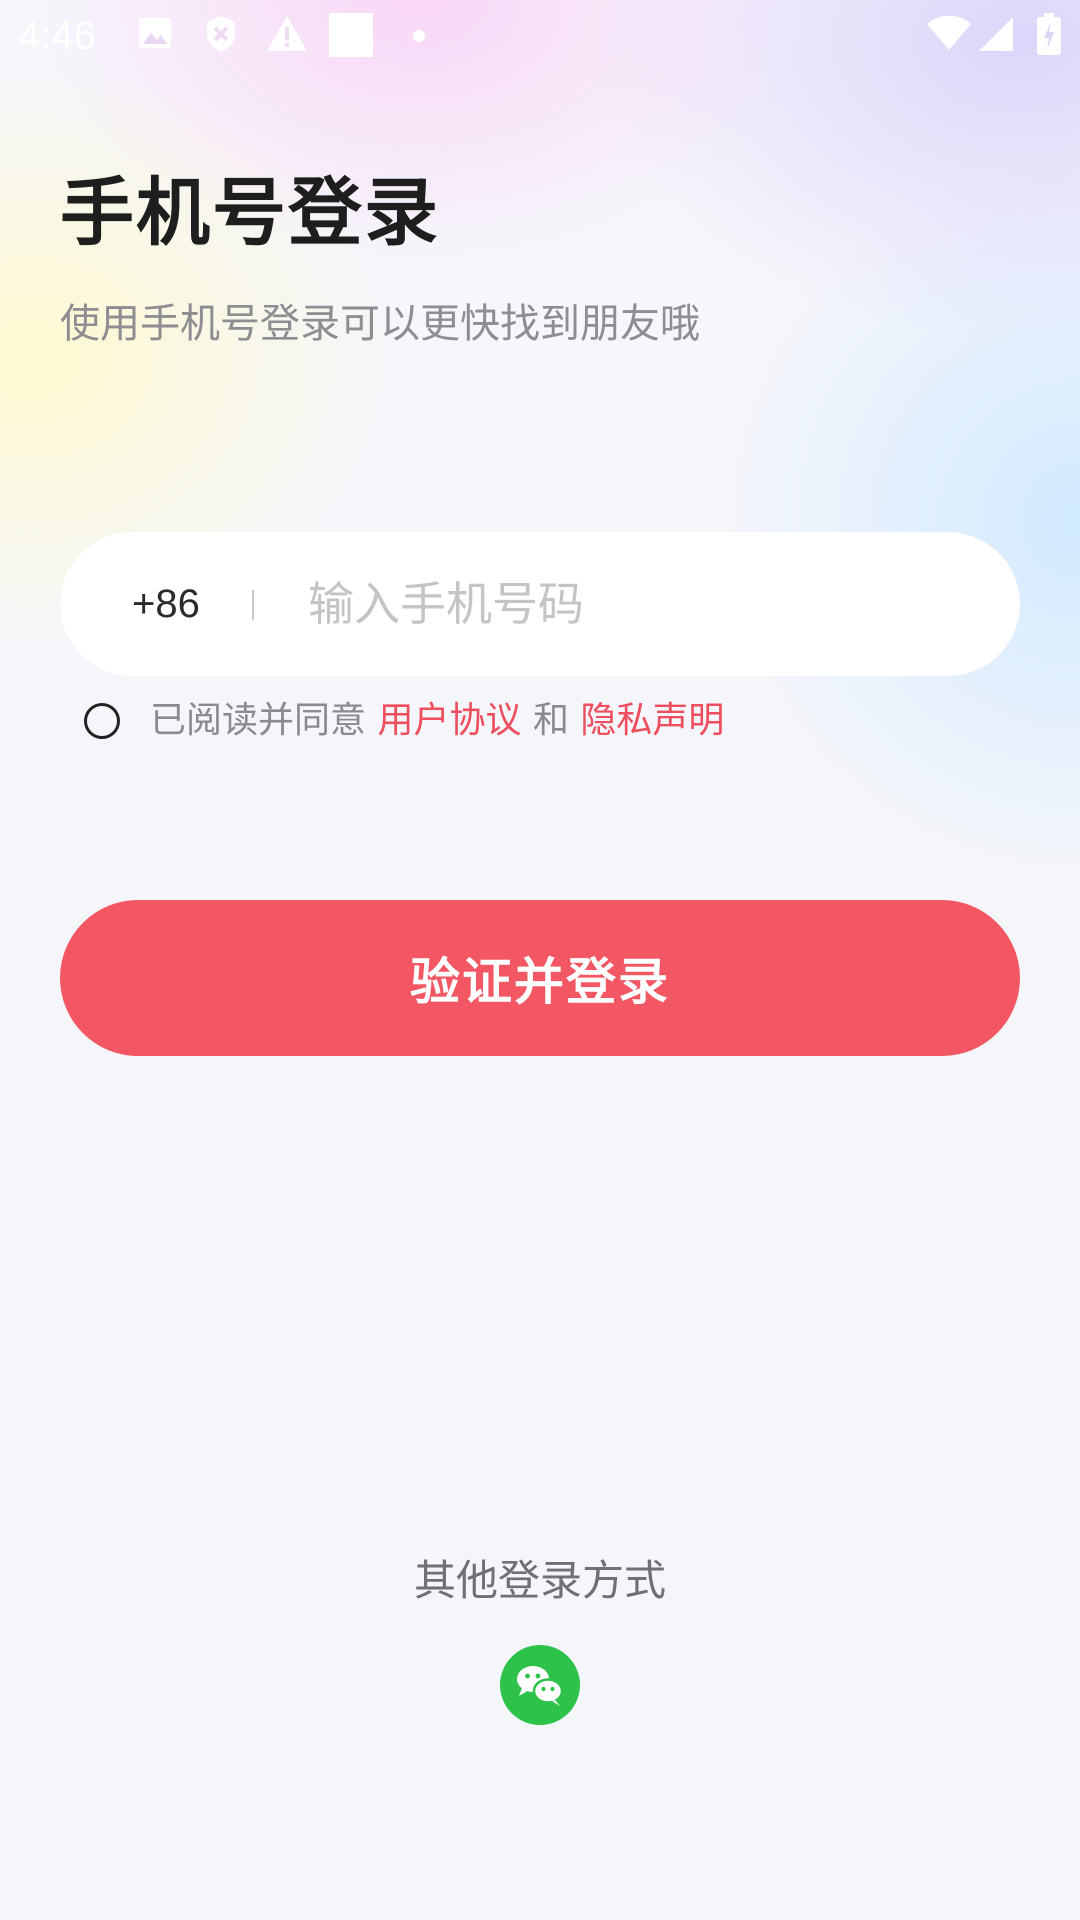 The width and height of the screenshot is (1080, 1920). I want to click on warning-icon, so click(287, 36).